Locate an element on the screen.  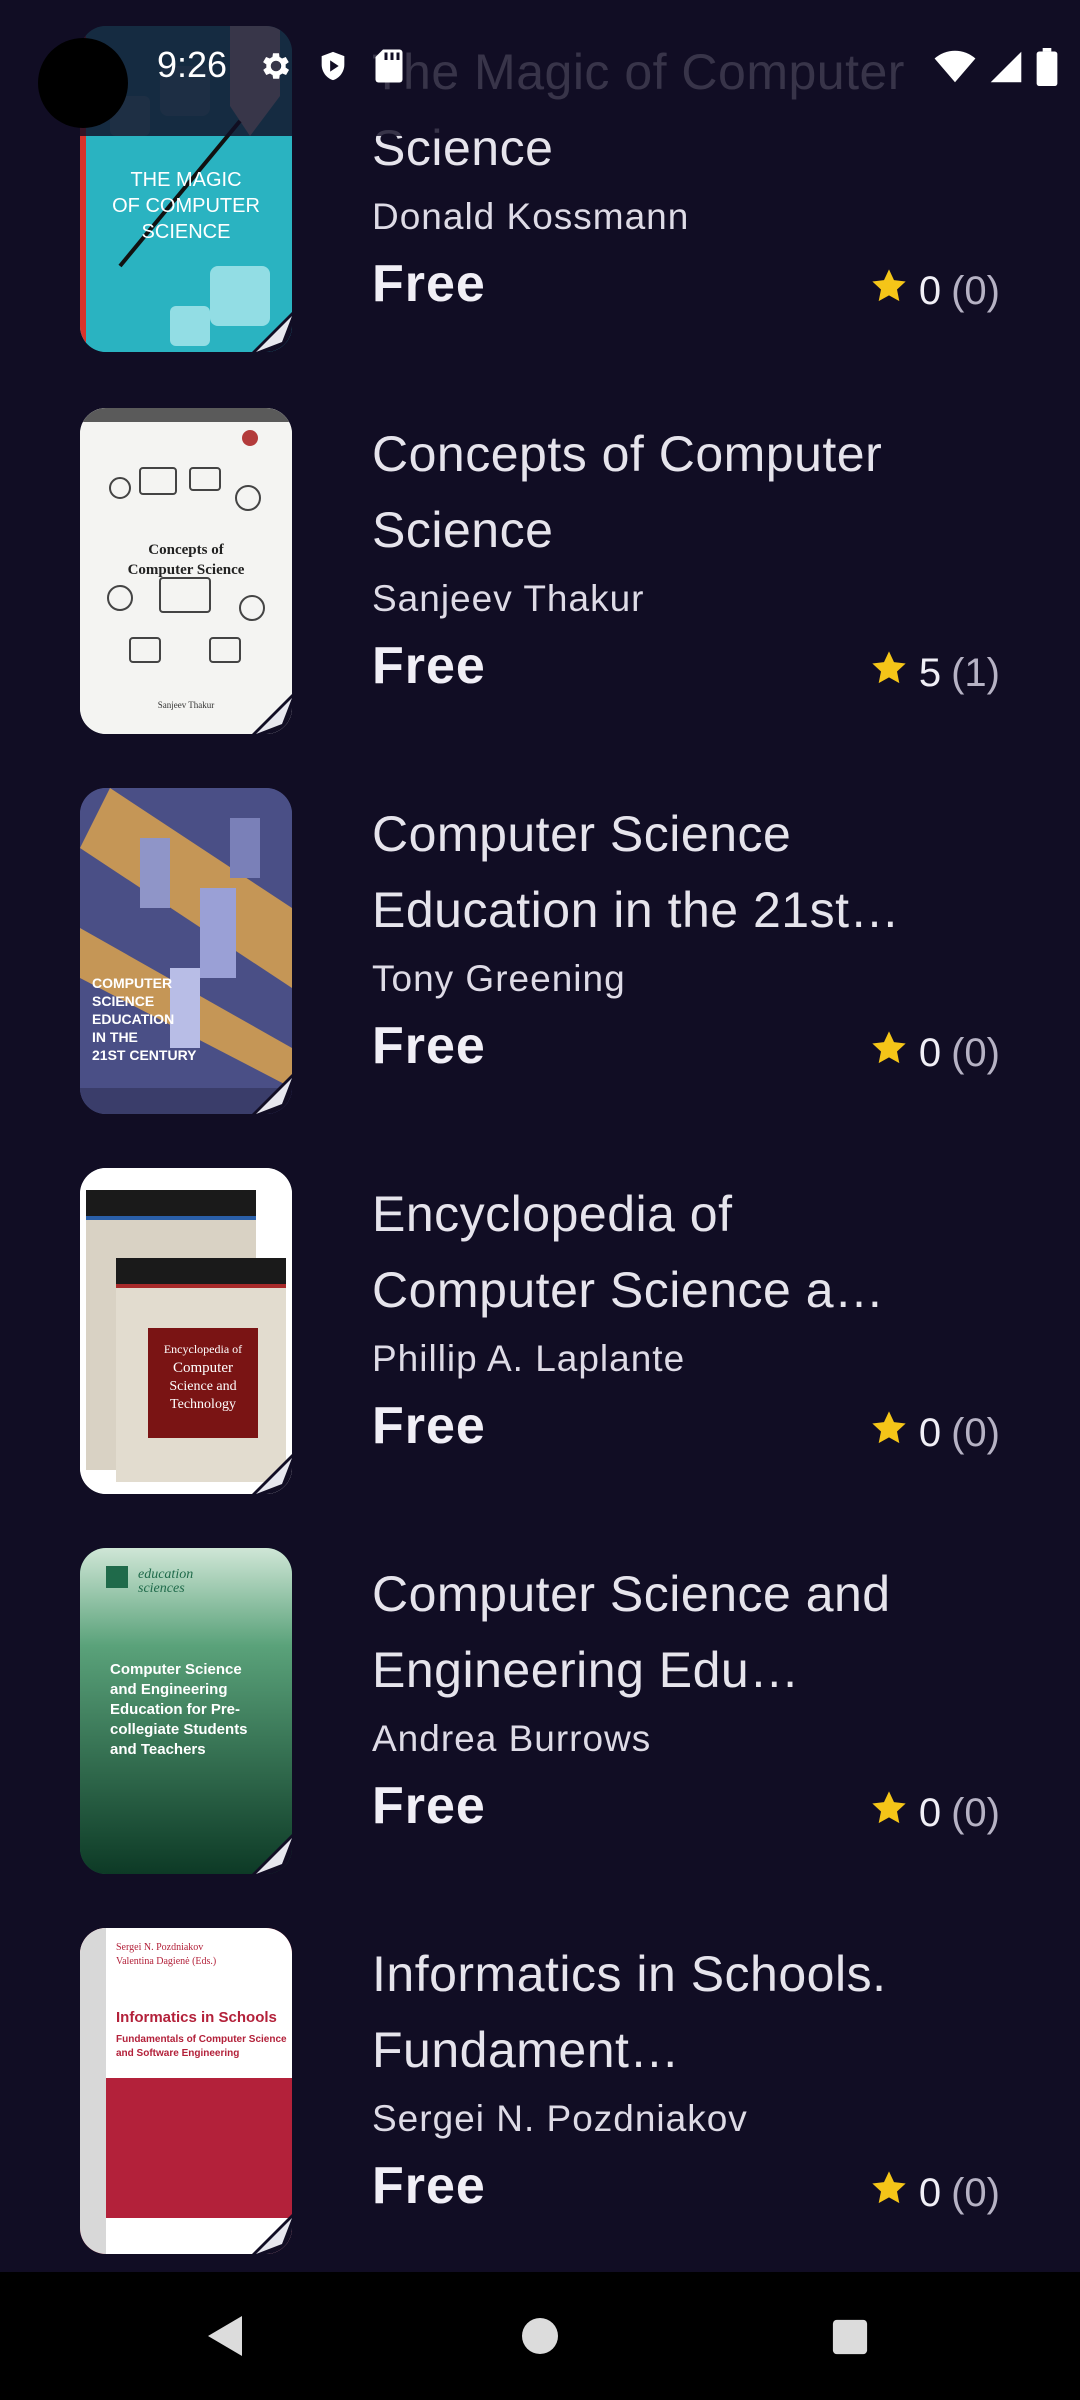
svg-text: OF COMPUTER is located at coordinates (186, 206).